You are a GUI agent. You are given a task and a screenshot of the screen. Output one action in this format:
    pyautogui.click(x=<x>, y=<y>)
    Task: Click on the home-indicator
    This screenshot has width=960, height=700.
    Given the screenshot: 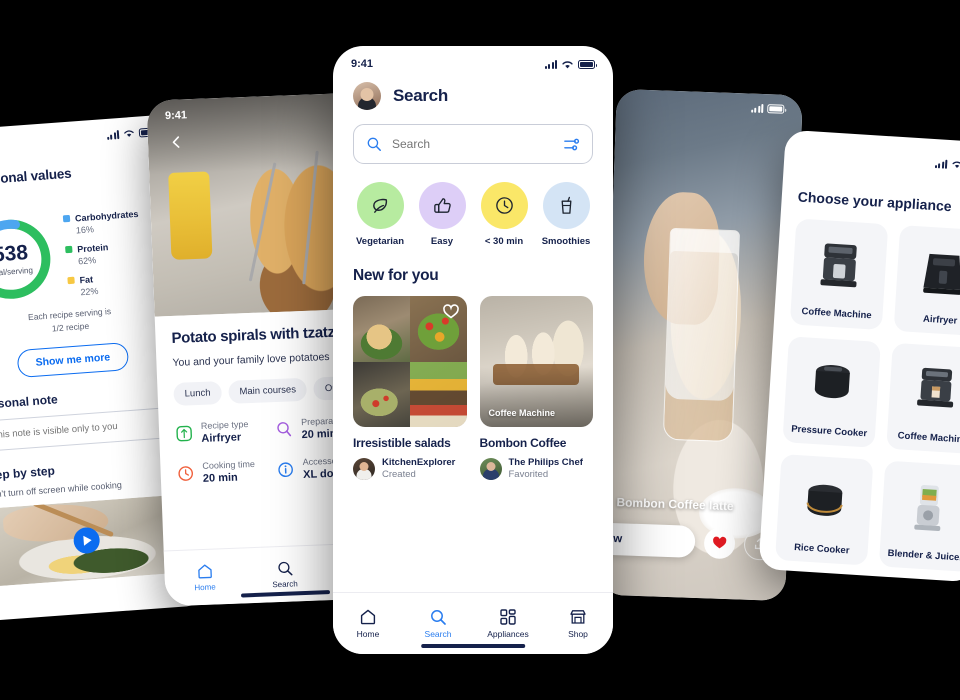 What is the action you would take?
    pyautogui.click(x=473, y=646)
    